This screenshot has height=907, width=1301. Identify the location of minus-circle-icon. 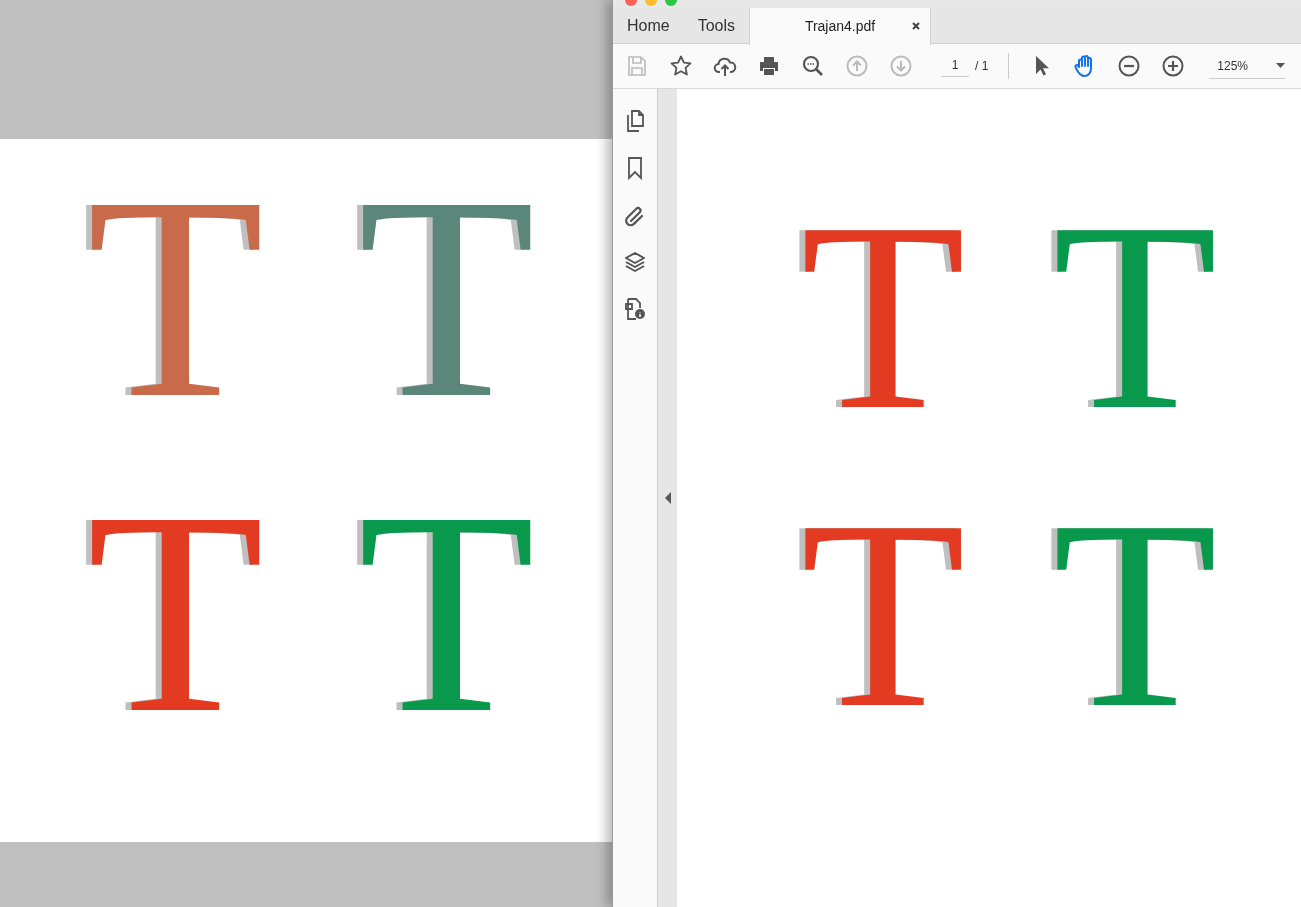
(1129, 66).